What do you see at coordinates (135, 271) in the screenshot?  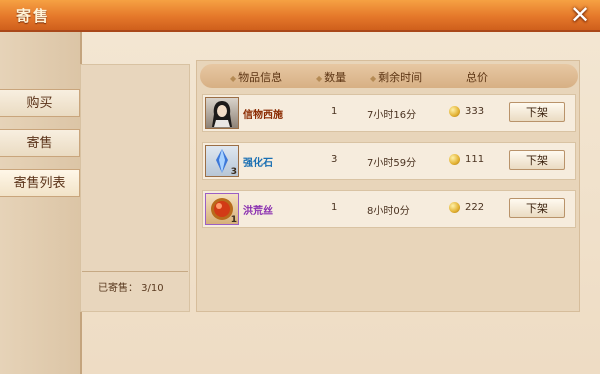 I see `summary-divider` at bounding box center [135, 271].